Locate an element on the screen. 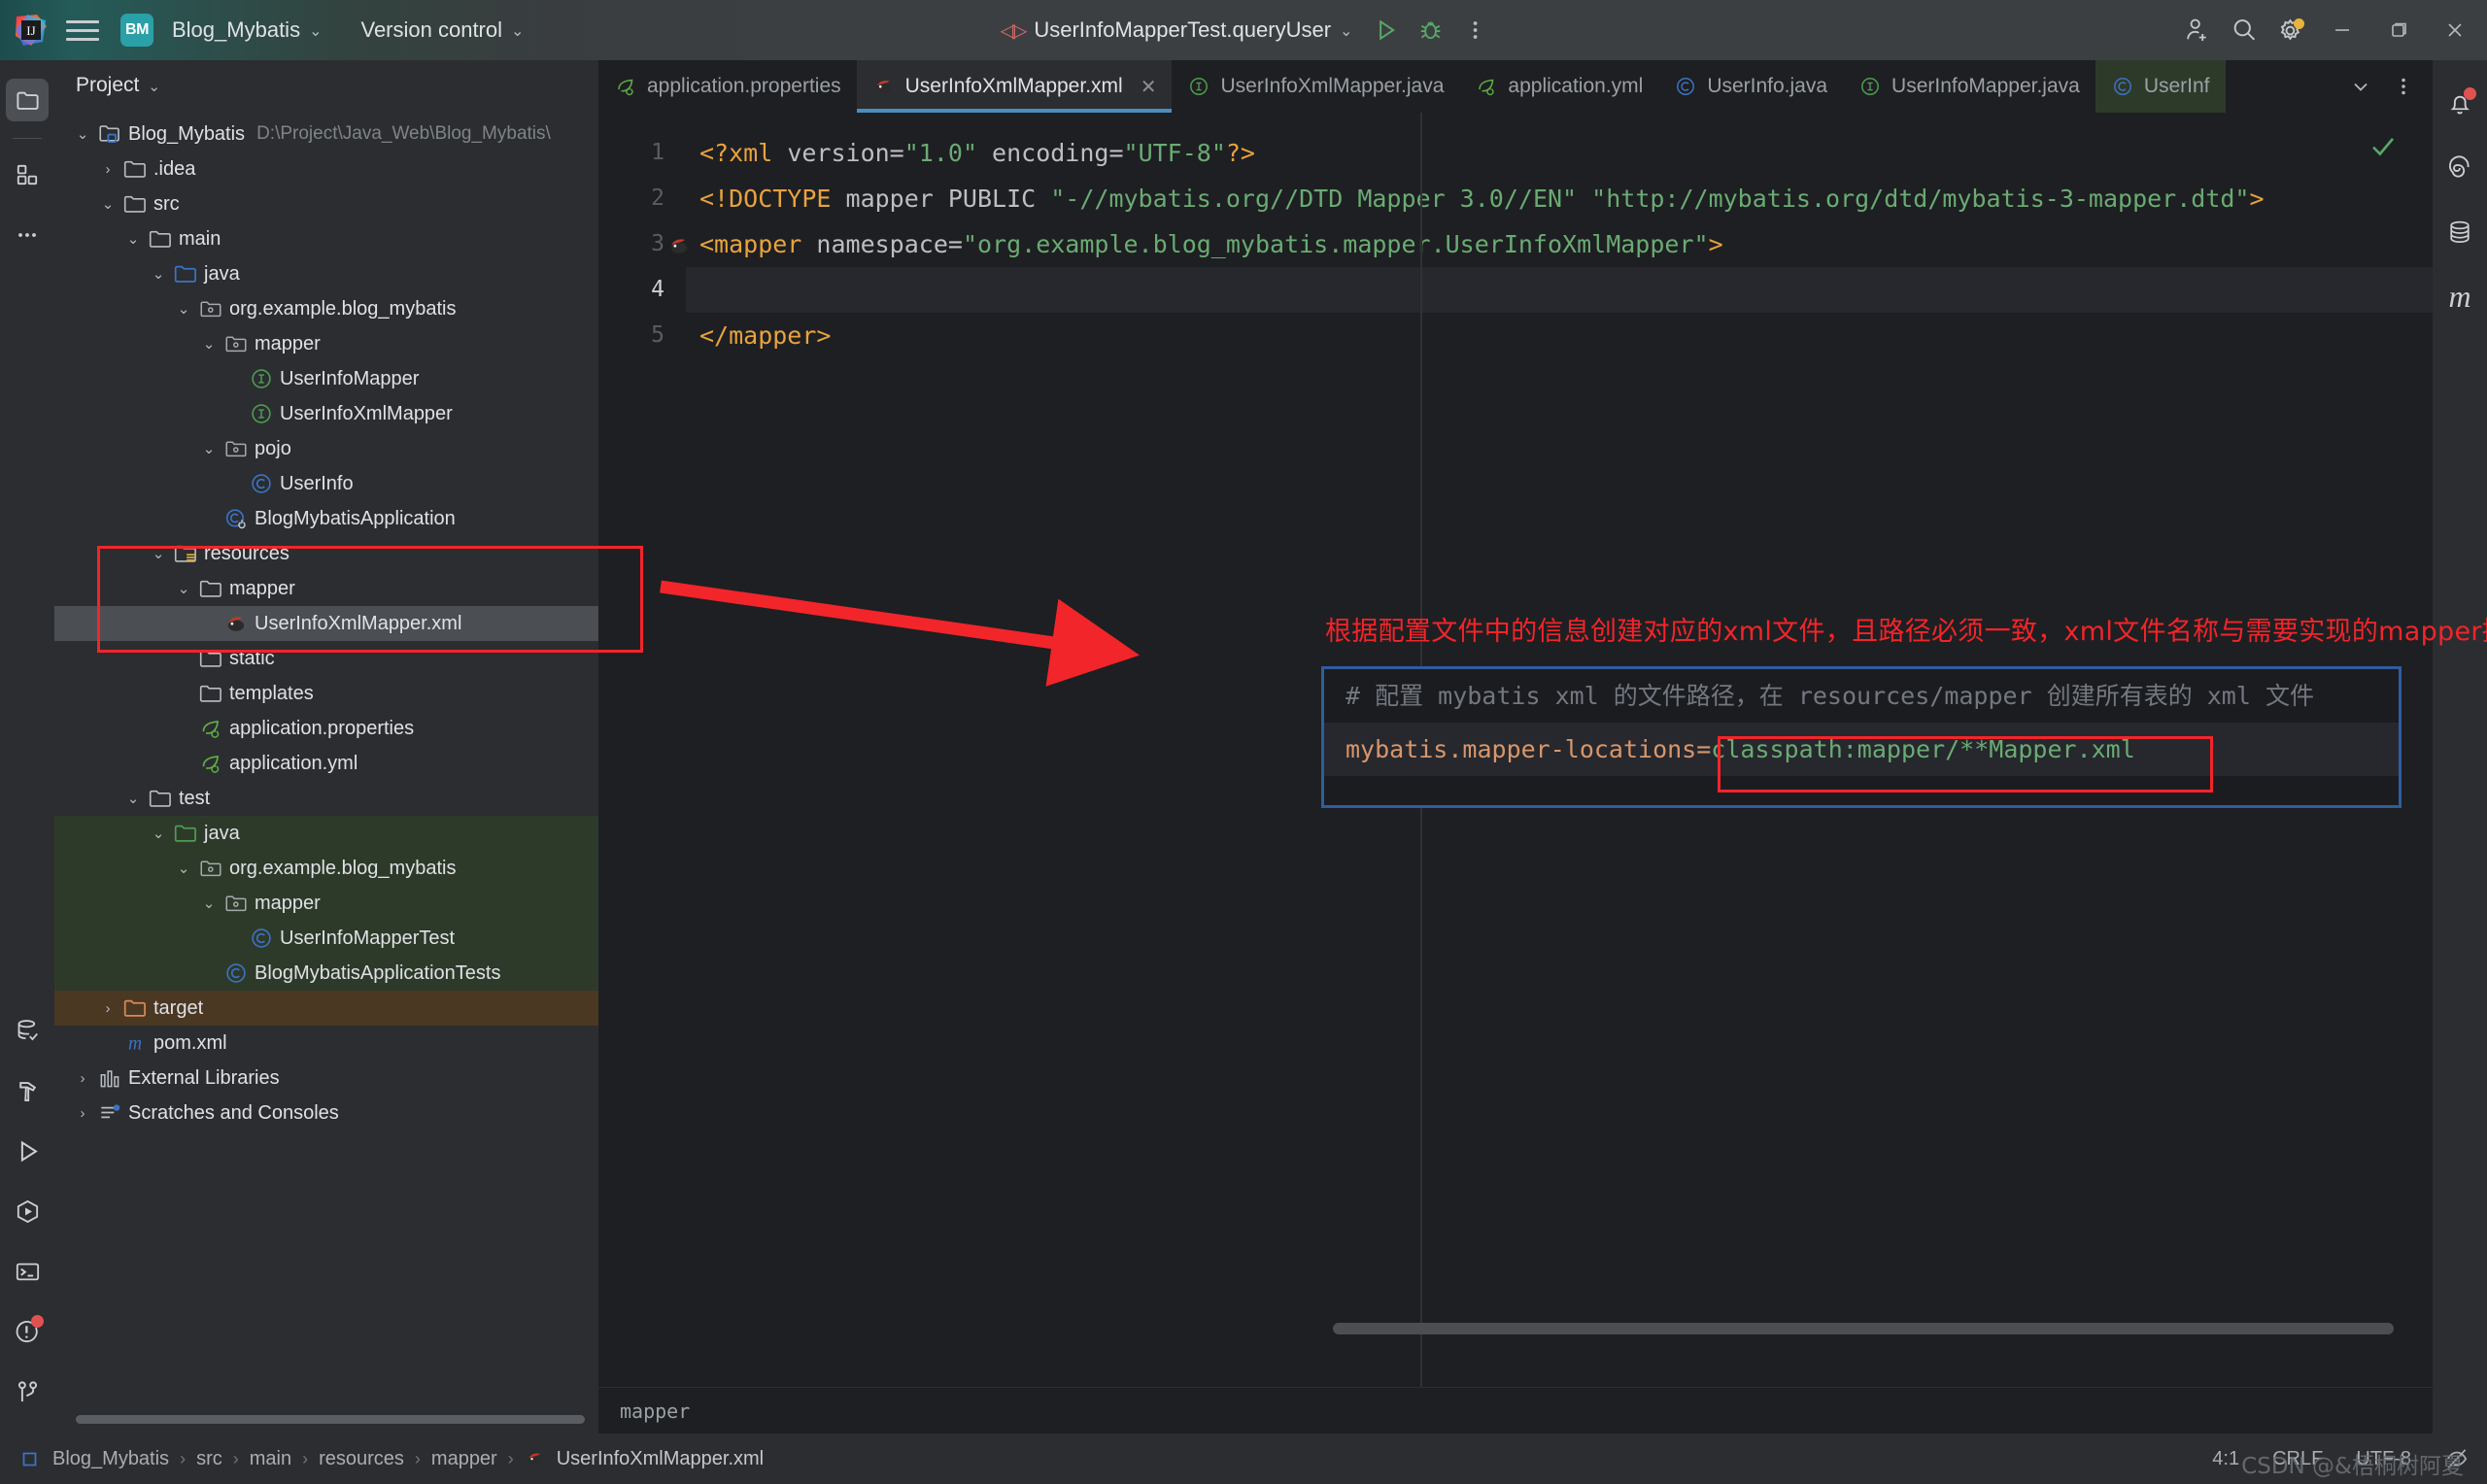  sidebar-item-run is located at coordinates (27, 1151).